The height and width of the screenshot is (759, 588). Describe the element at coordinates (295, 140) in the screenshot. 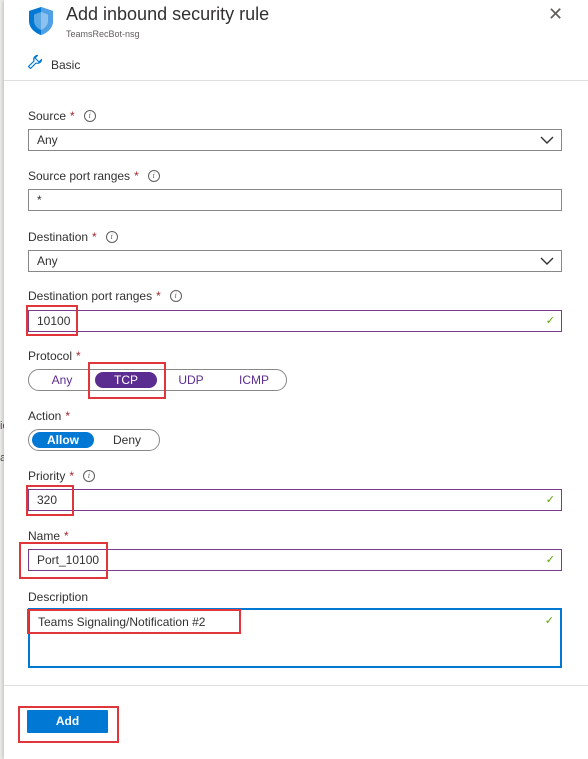

I see `source-dropdown: Any` at that location.